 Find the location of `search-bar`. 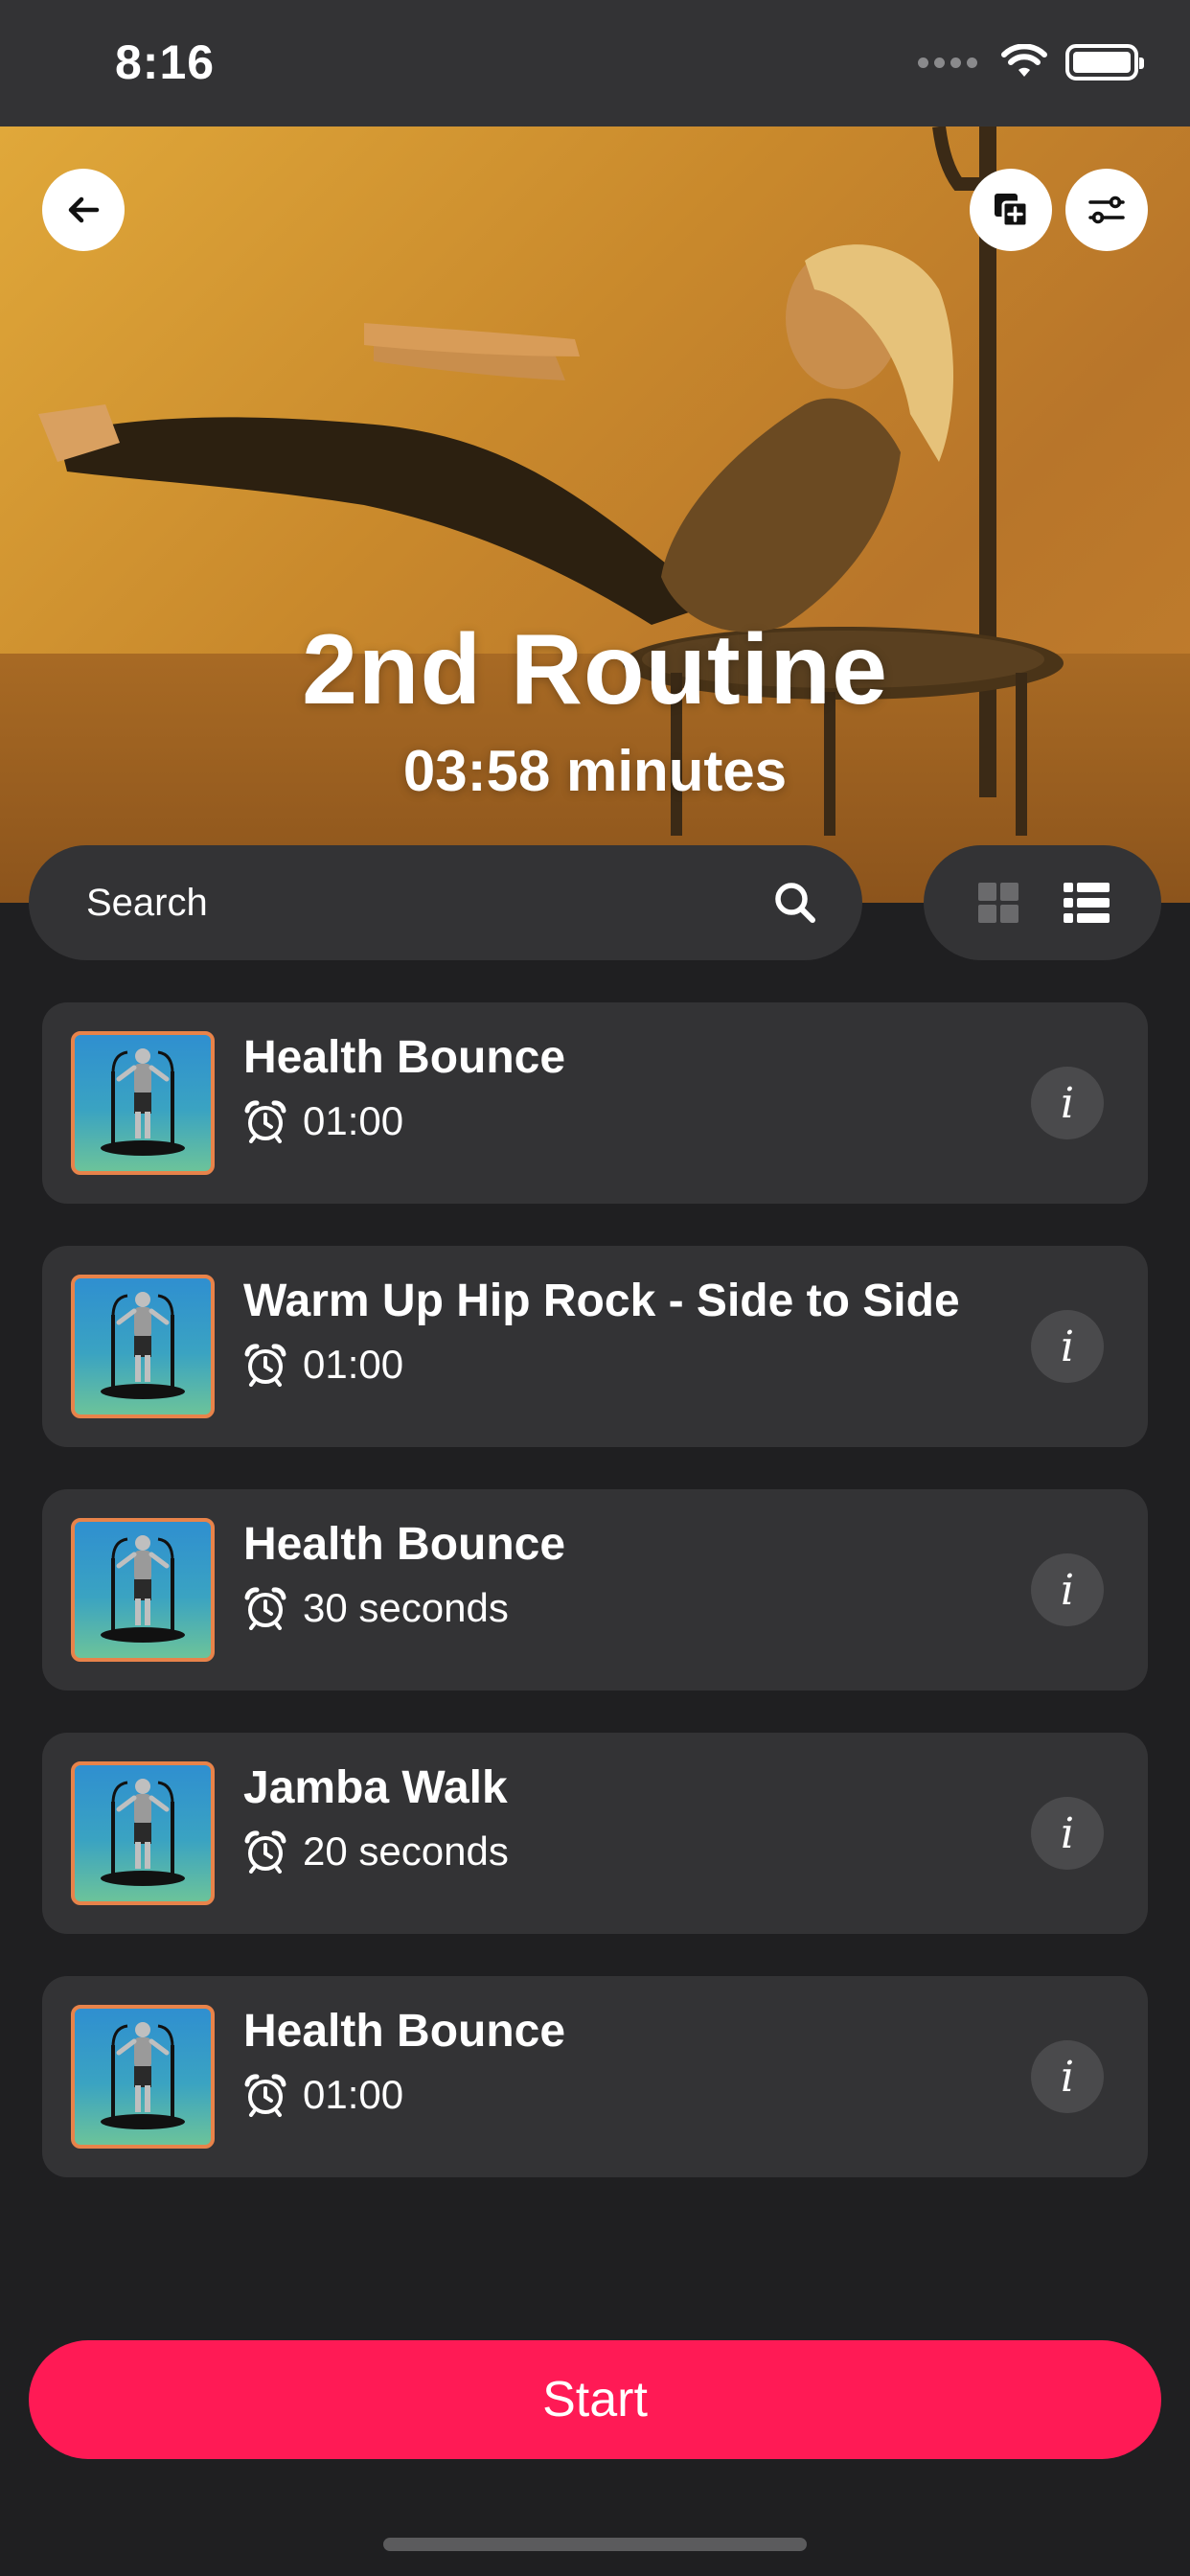

search-bar is located at coordinates (445, 902).